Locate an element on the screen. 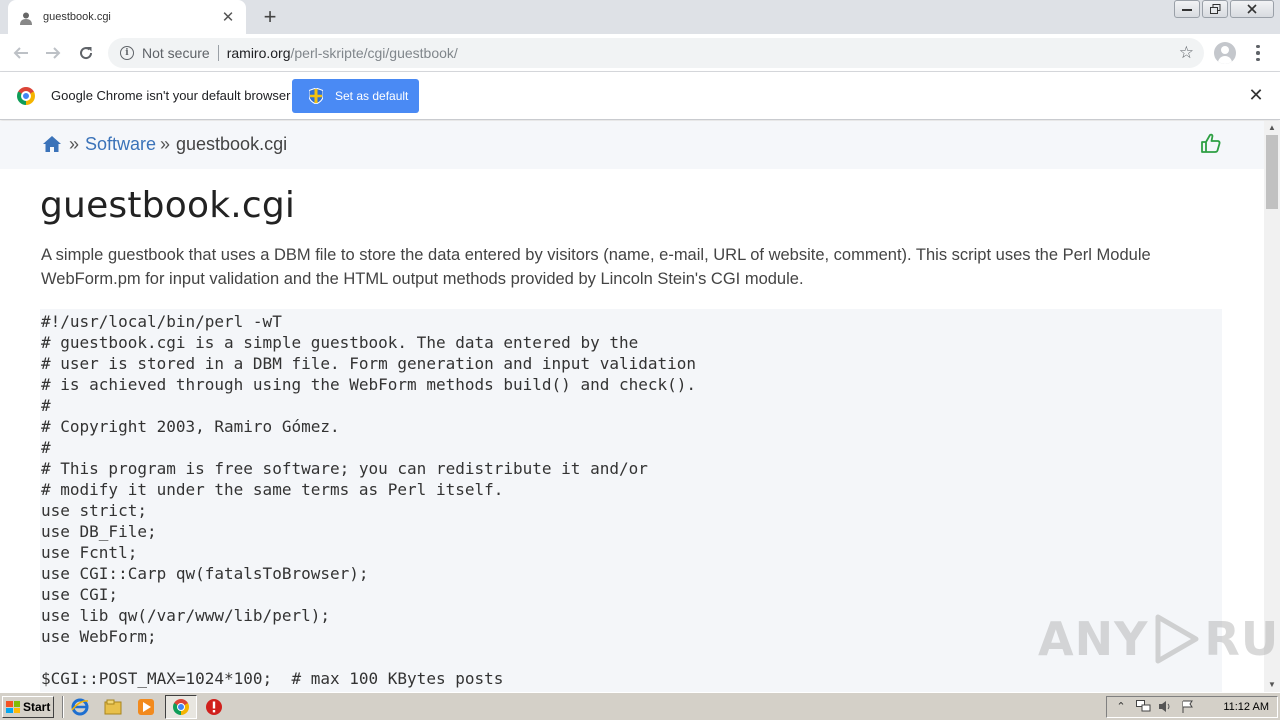 Image resolution: width=1280 pixels, height=720 pixels. scroll-thumb is located at coordinates (1272, 172).